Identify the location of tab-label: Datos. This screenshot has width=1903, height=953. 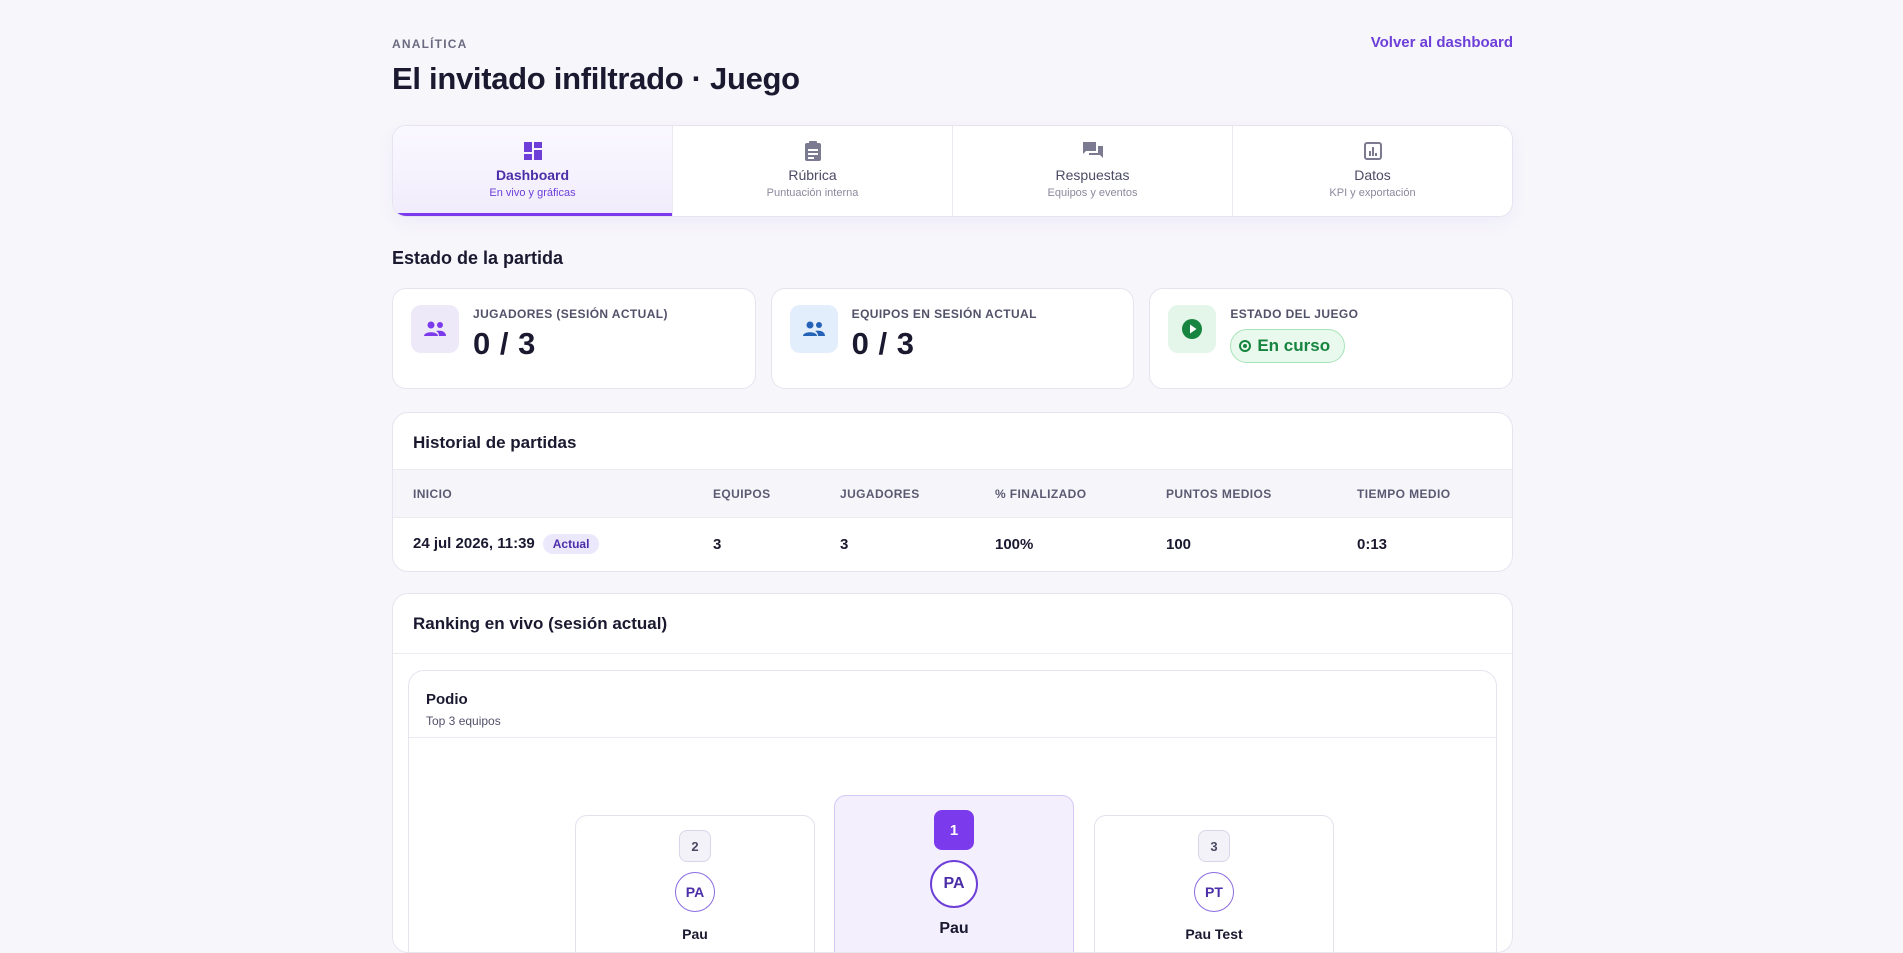
(1372, 175).